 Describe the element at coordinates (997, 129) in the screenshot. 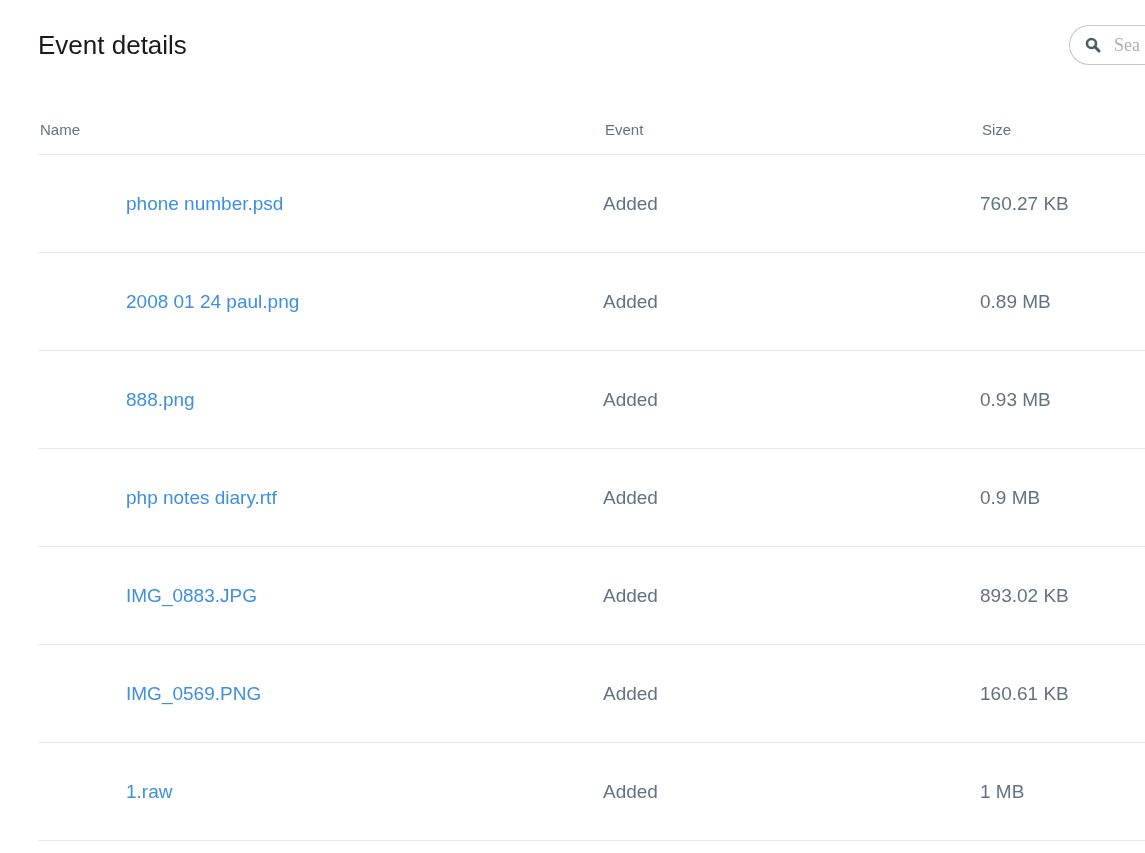

I see `column-header: Size` at that location.